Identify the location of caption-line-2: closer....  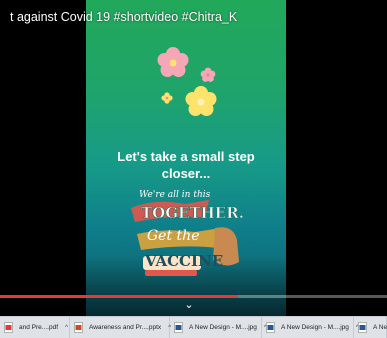
(186, 173).